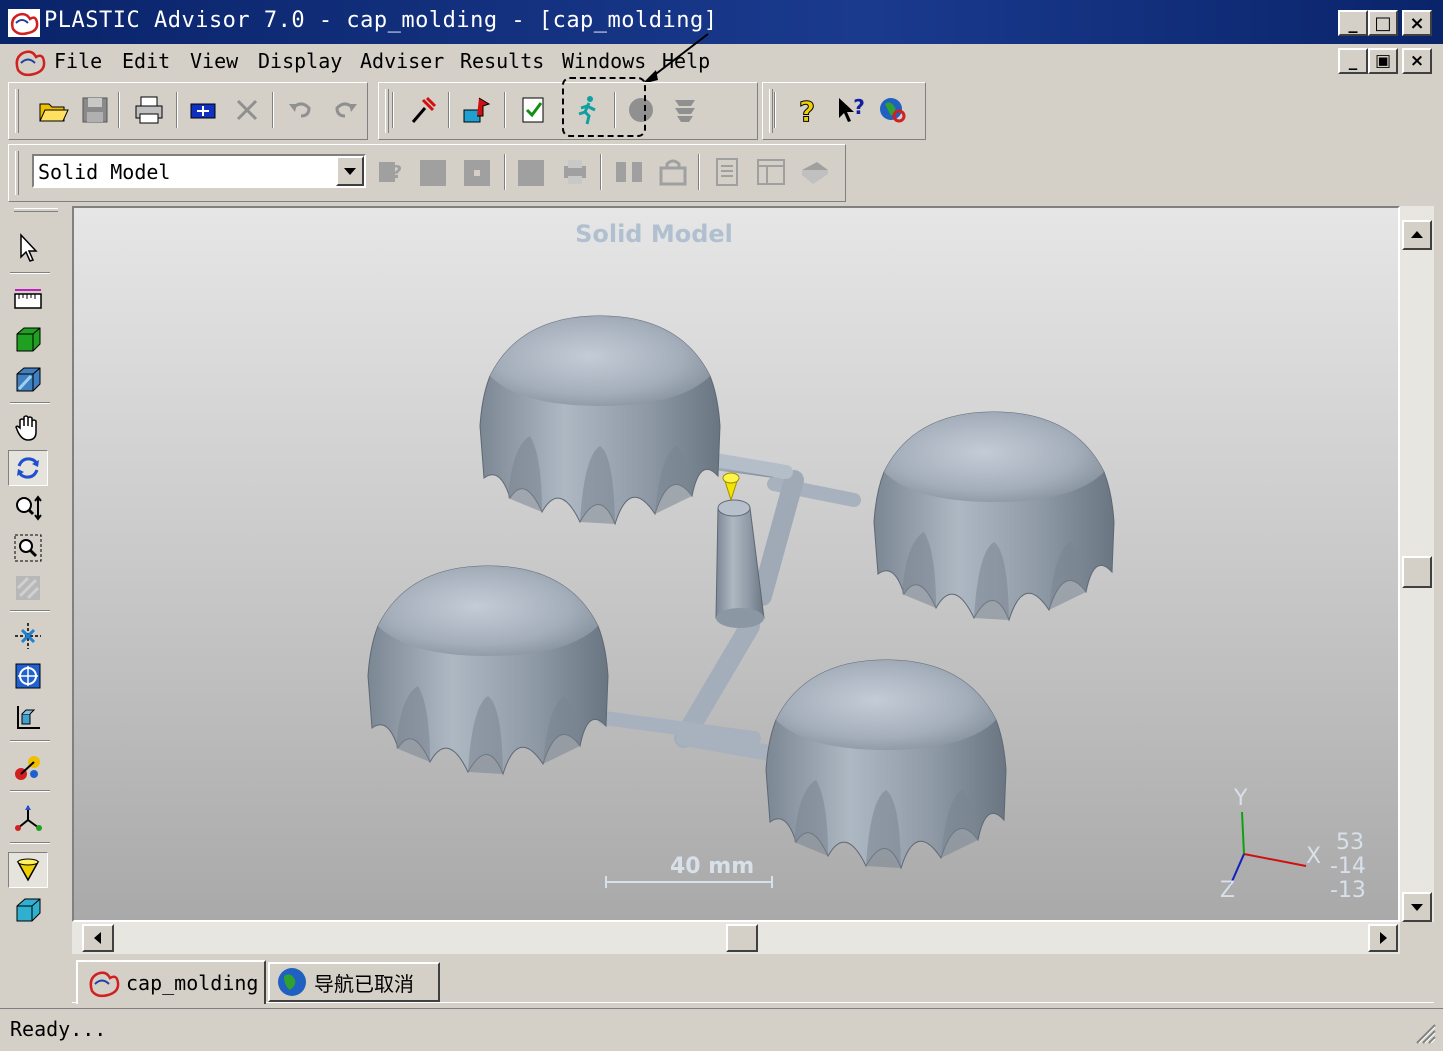 This screenshot has height=1051, width=1443. I want to click on close-button: ×, so click(1417, 23).